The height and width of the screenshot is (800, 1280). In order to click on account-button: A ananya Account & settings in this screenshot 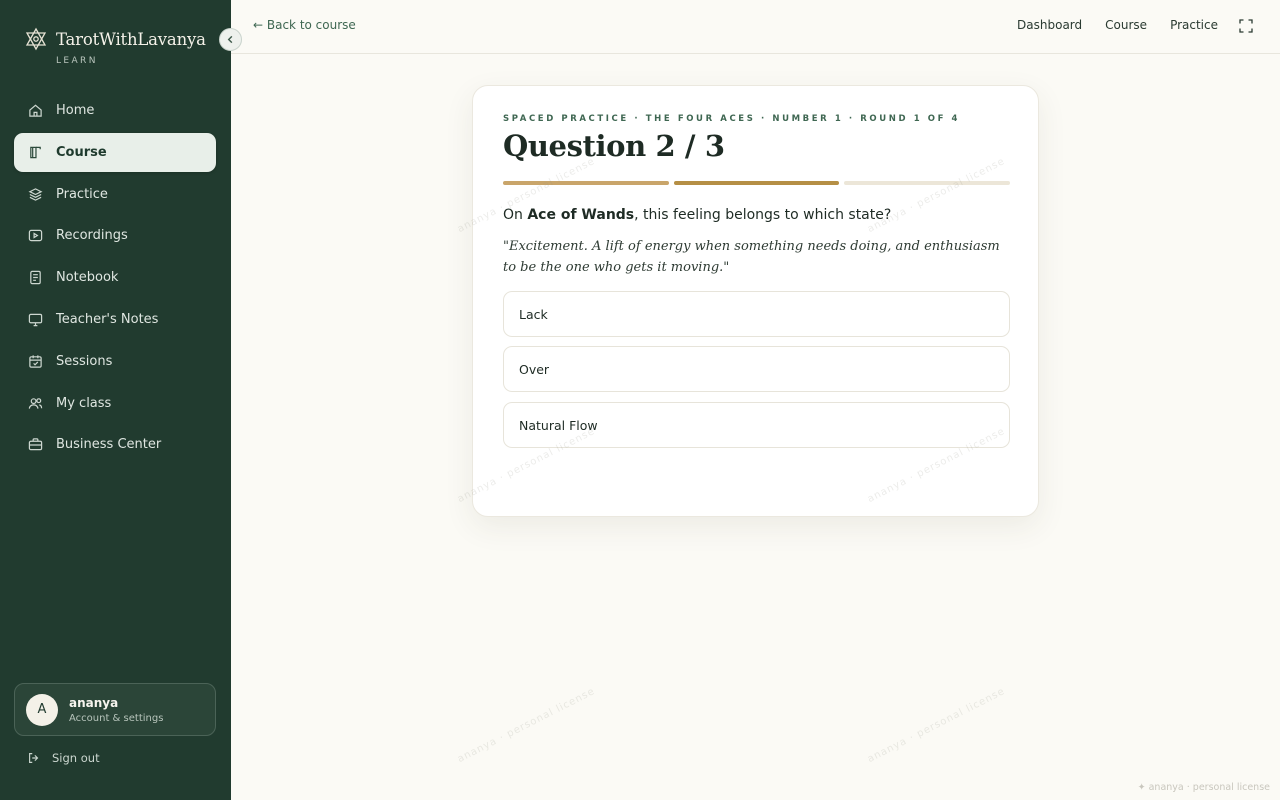, I will do `click(115, 709)`.